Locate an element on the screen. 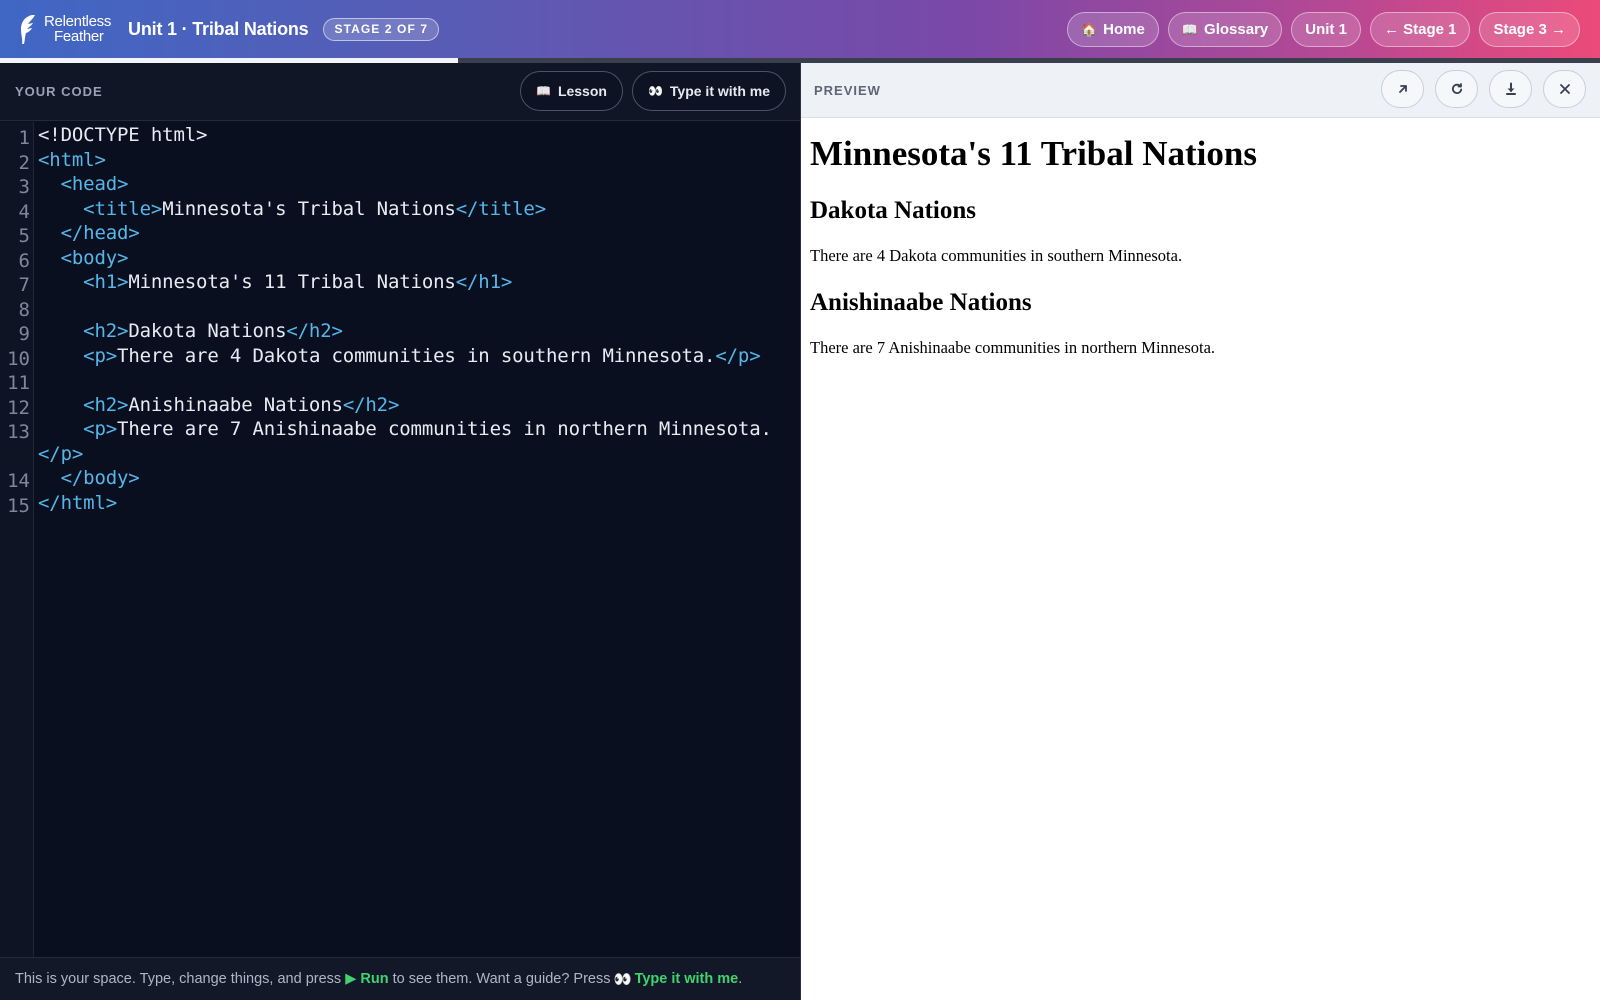 The image size is (1600, 1000). code-line: <body> is located at coordinates (94, 257).